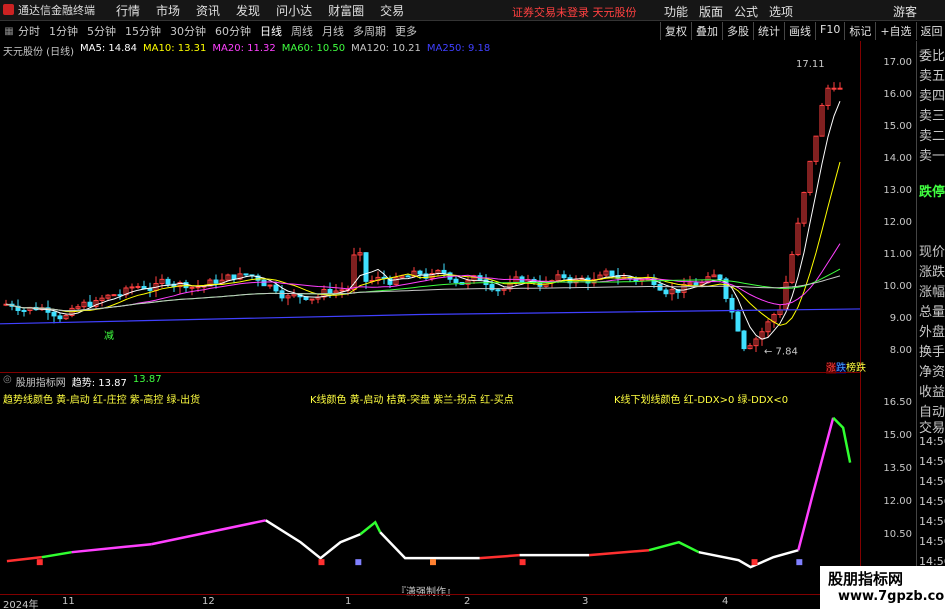 This screenshot has height=609, width=945. What do you see at coordinates (333, 31) in the screenshot?
I see `period-monthly: 月线` at bounding box center [333, 31].